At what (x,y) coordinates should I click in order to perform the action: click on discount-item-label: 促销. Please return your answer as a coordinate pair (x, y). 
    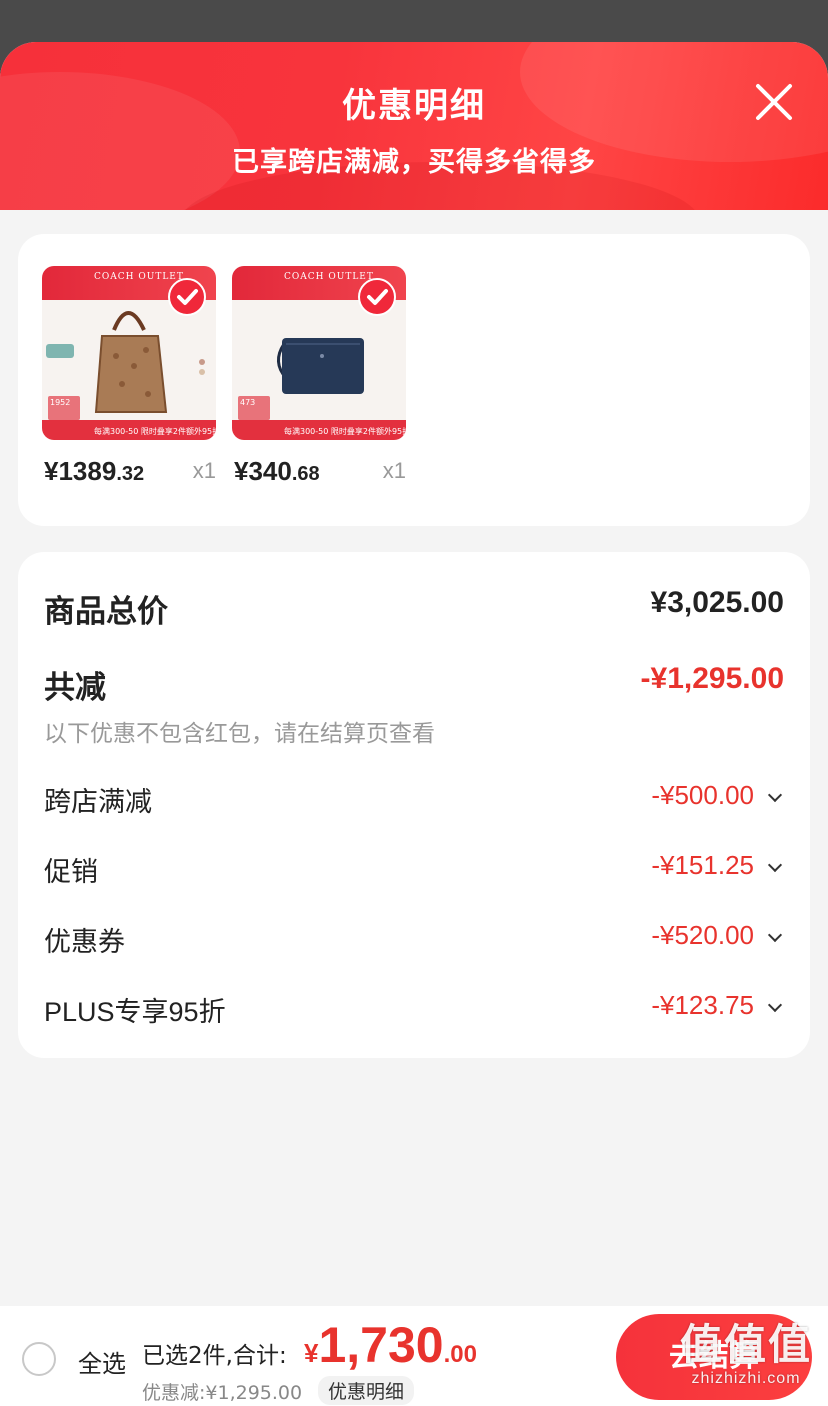
    Looking at the image, I should click on (71, 872).